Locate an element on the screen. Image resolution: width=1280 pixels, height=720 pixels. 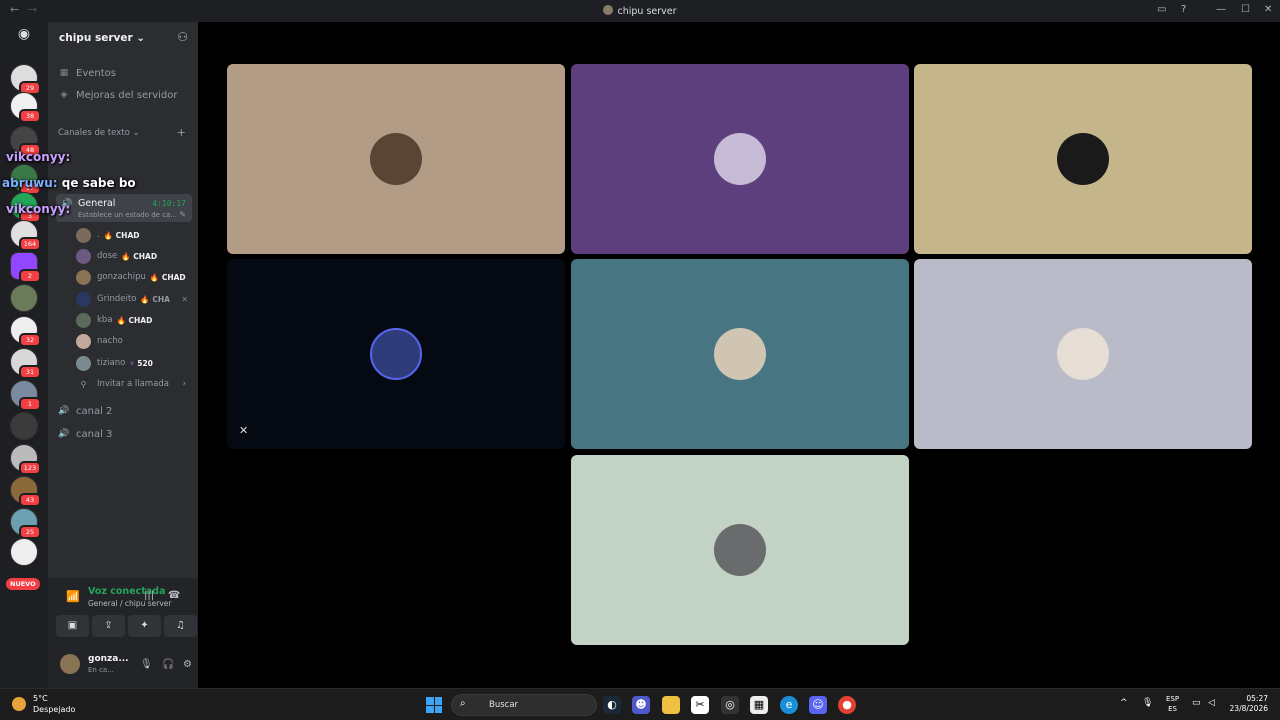
moon-weather-icon is located at coordinates (19, 704).